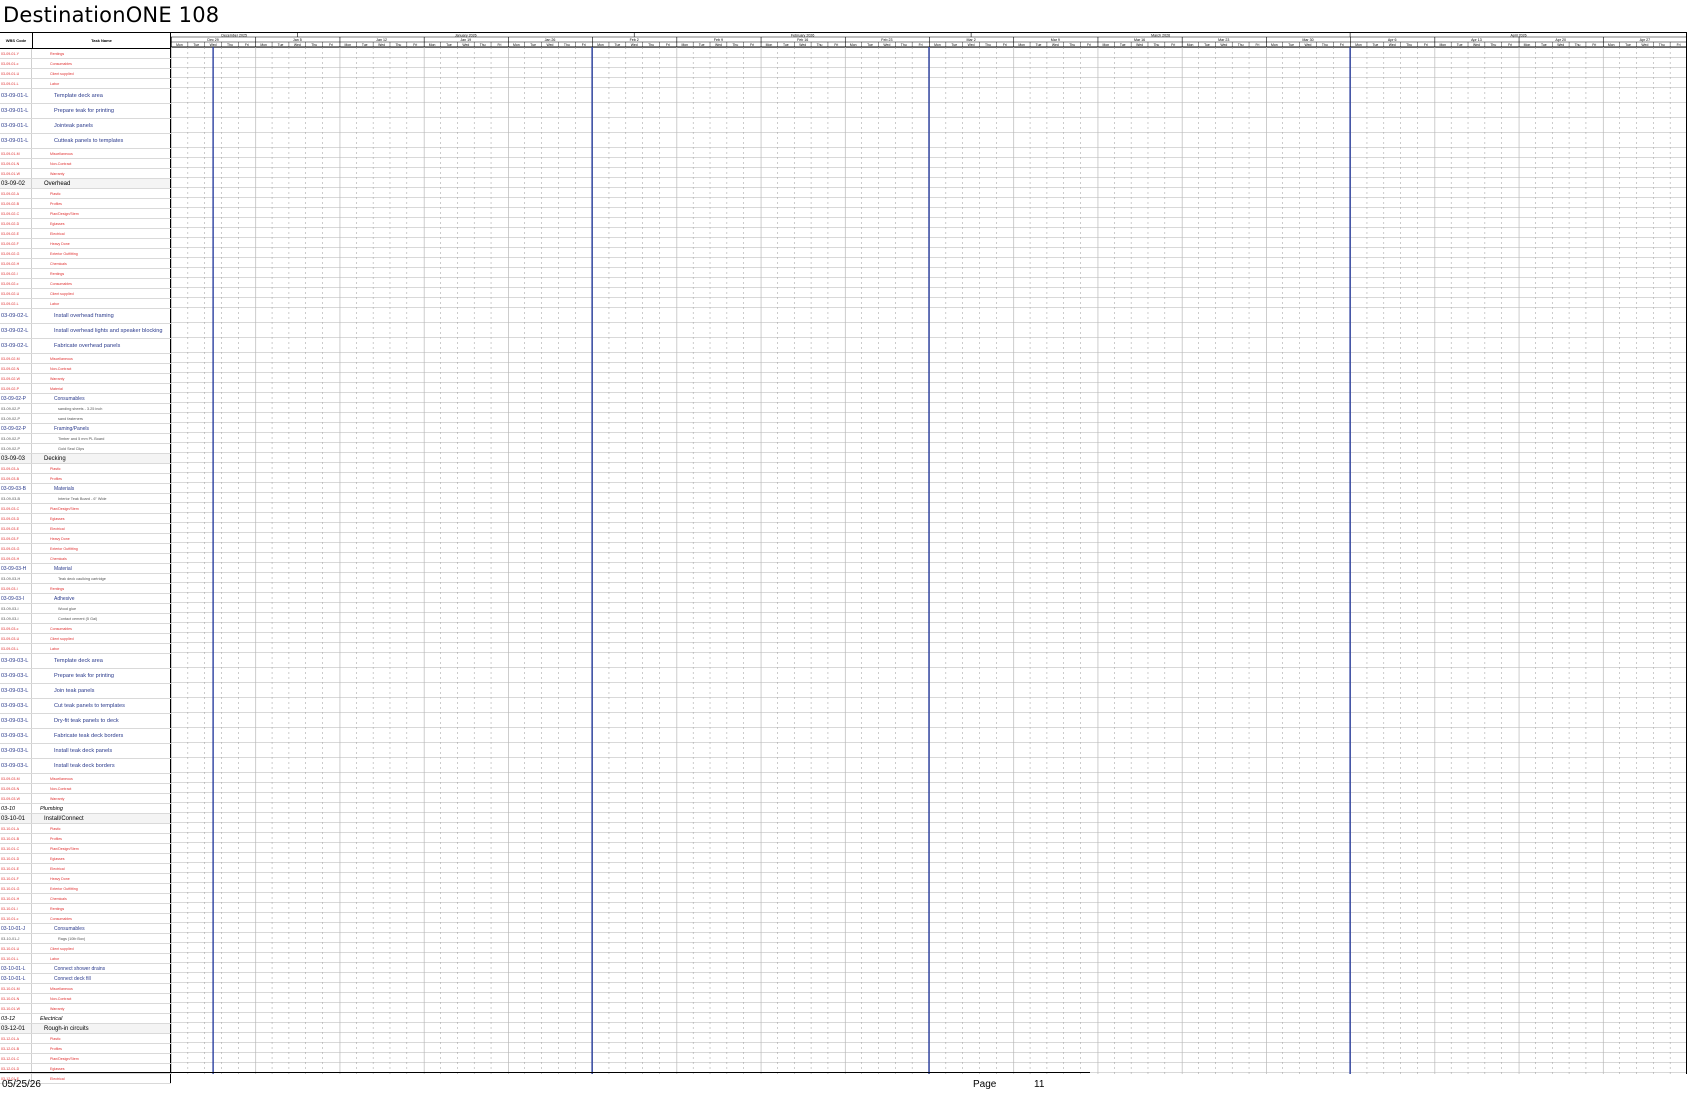 This screenshot has height=1097, width=1687. What do you see at coordinates (85, 959) in the screenshot?
I see `task-row: 03-10-01-L Labor` at bounding box center [85, 959].